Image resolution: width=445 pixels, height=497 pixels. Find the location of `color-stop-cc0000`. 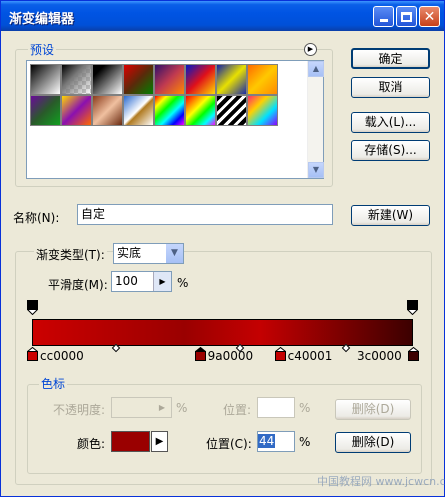

color-stop-cc0000 is located at coordinates (32, 353).